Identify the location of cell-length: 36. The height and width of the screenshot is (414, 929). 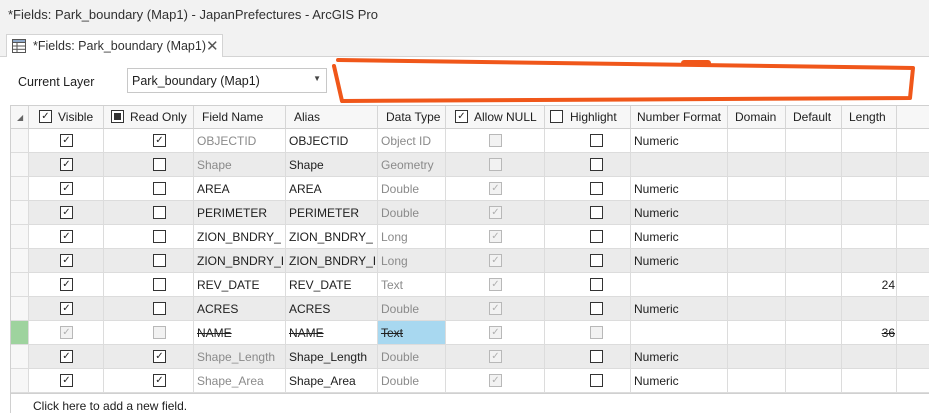
(869, 333).